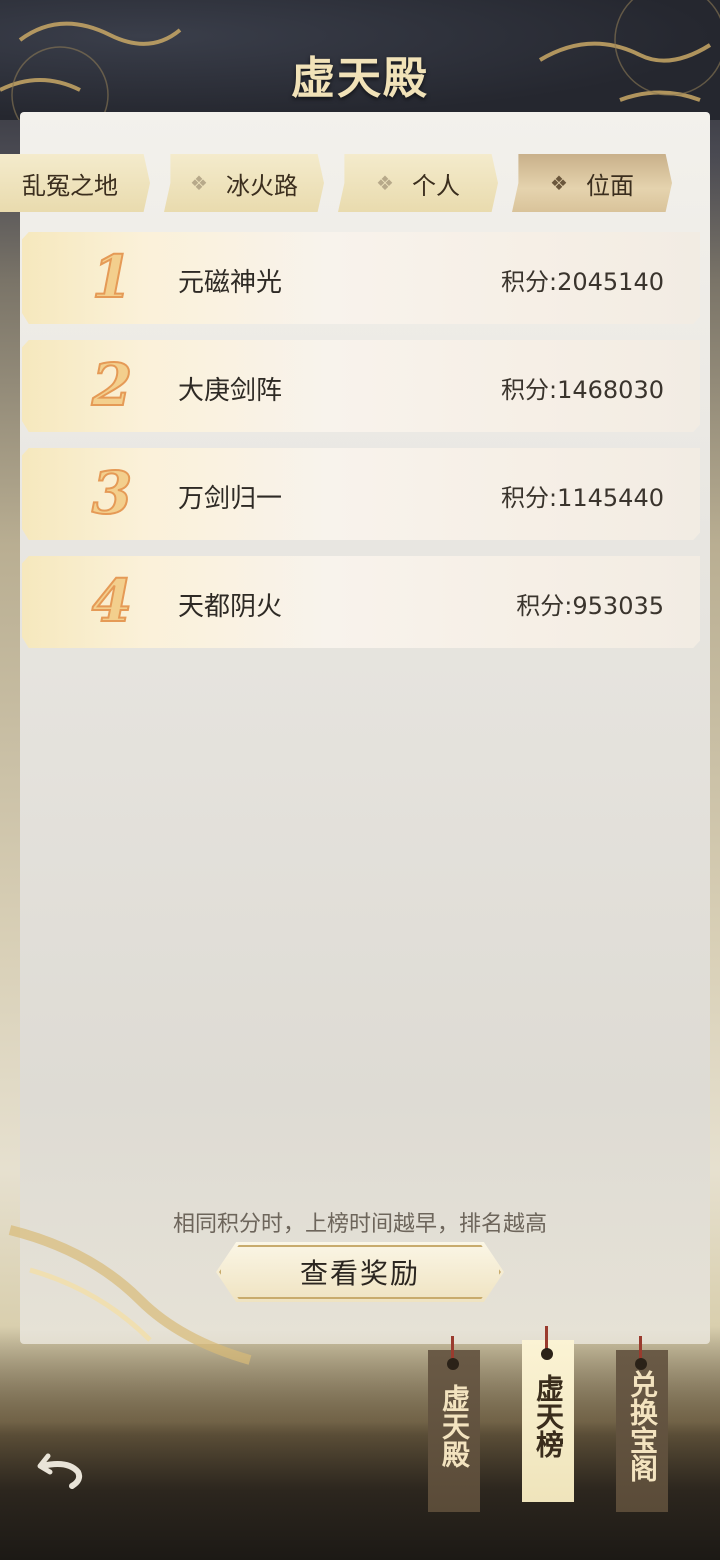 The width and height of the screenshot is (720, 1560). I want to click on tag-exchange-pavilion: 兑换宝阁, so click(642, 1424).